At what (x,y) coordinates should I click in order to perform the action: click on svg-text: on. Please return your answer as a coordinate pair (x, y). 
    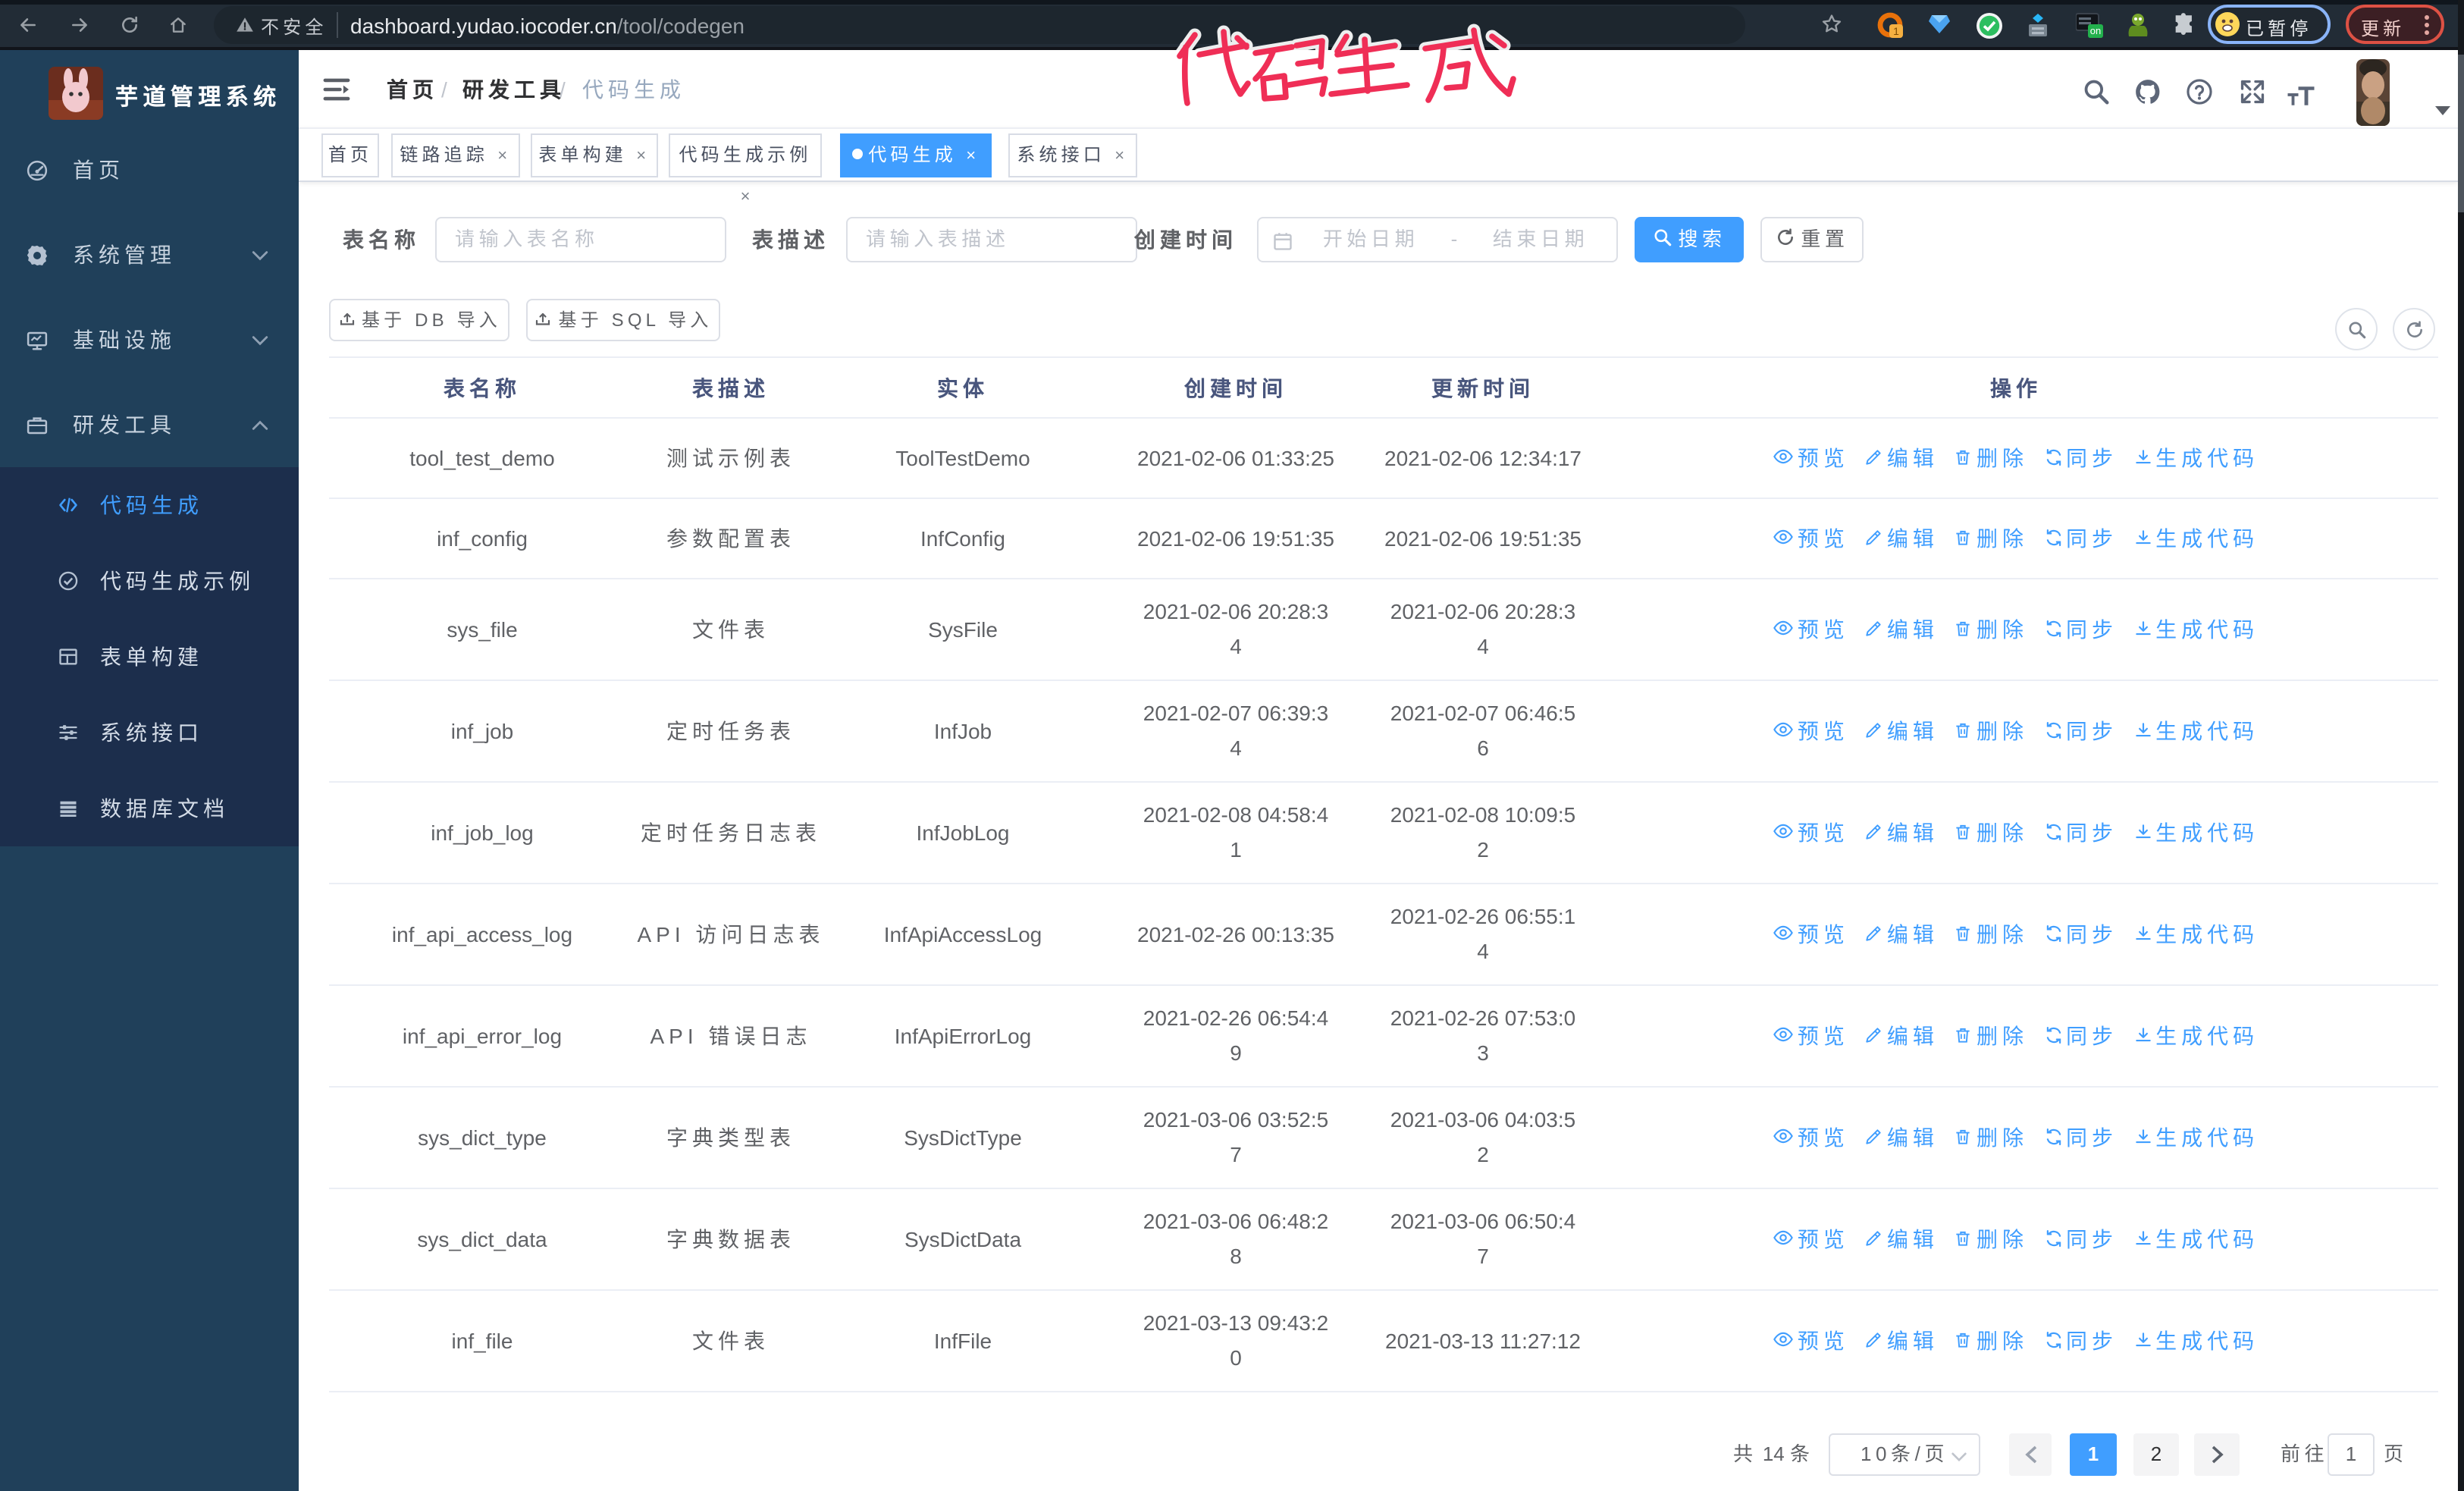
    Looking at the image, I should click on (2096, 30).